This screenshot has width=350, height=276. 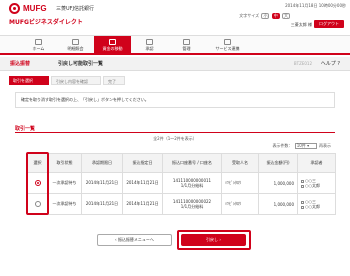 I want to click on service-link-icon, so click(x=227, y=42).